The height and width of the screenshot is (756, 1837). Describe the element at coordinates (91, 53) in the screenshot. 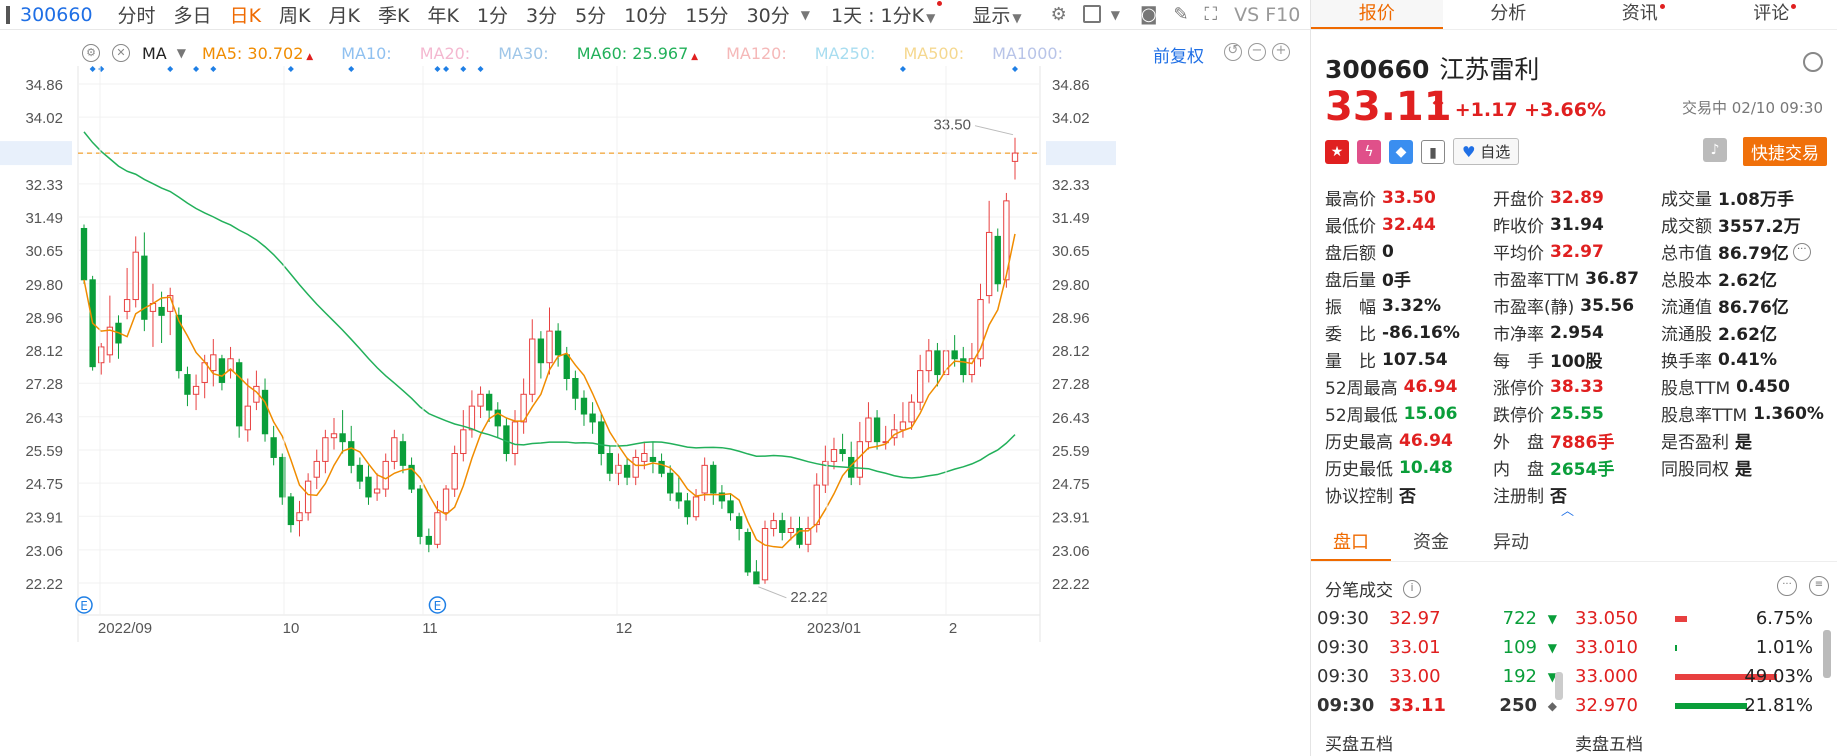

I see `indicator-settings-icon: ⚙` at that location.